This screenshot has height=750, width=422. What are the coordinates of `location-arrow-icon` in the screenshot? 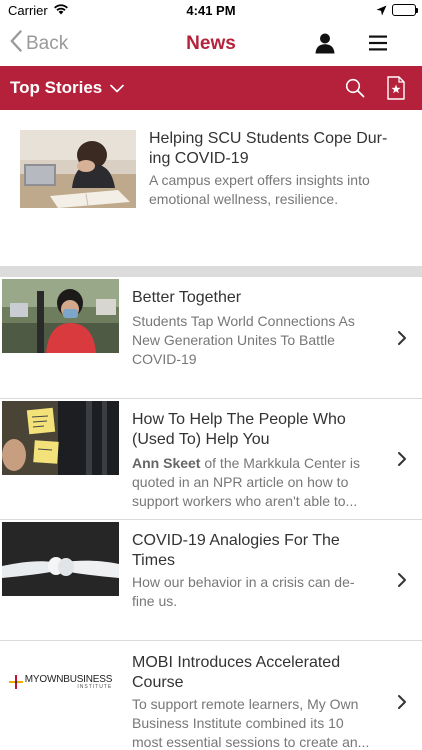 It's located at (381, 11).